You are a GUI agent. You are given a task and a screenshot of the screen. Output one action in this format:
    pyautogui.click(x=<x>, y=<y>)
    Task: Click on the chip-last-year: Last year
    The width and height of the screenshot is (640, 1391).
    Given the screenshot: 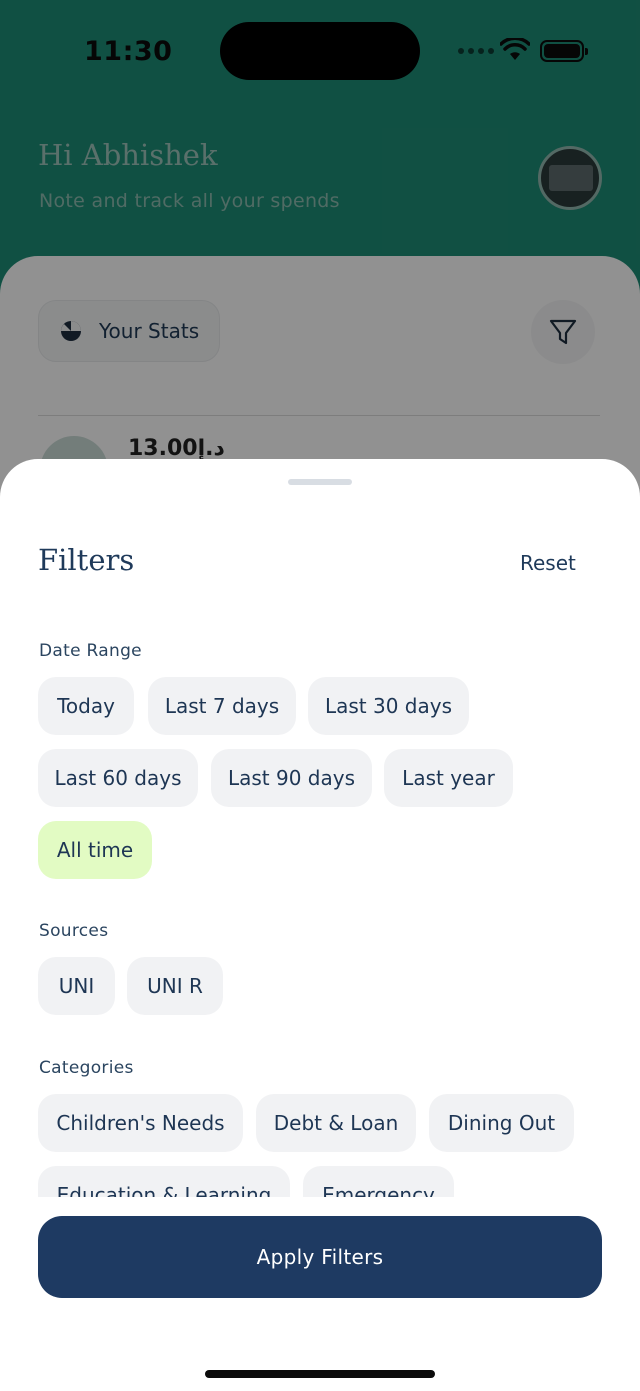 What is the action you would take?
    pyautogui.click(x=448, y=778)
    